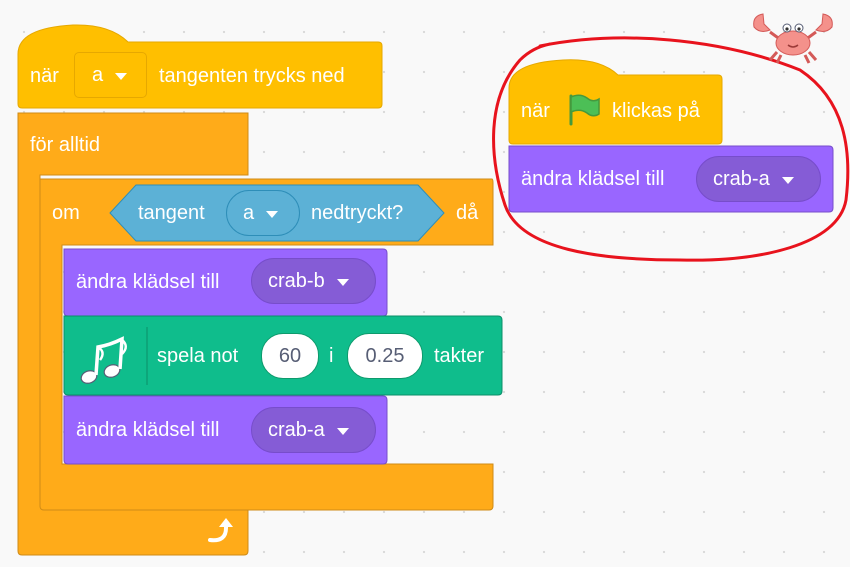 Image resolution: width=850 pixels, height=567 pixels. Describe the element at coordinates (357, 213) in the screenshot. I see `condition-suffix-text: nedtryckt?` at that location.